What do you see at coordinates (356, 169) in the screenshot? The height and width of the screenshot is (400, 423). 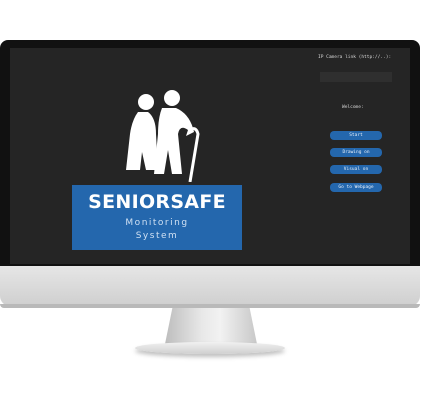 I see `visual-toggle-button: Visual on` at bounding box center [356, 169].